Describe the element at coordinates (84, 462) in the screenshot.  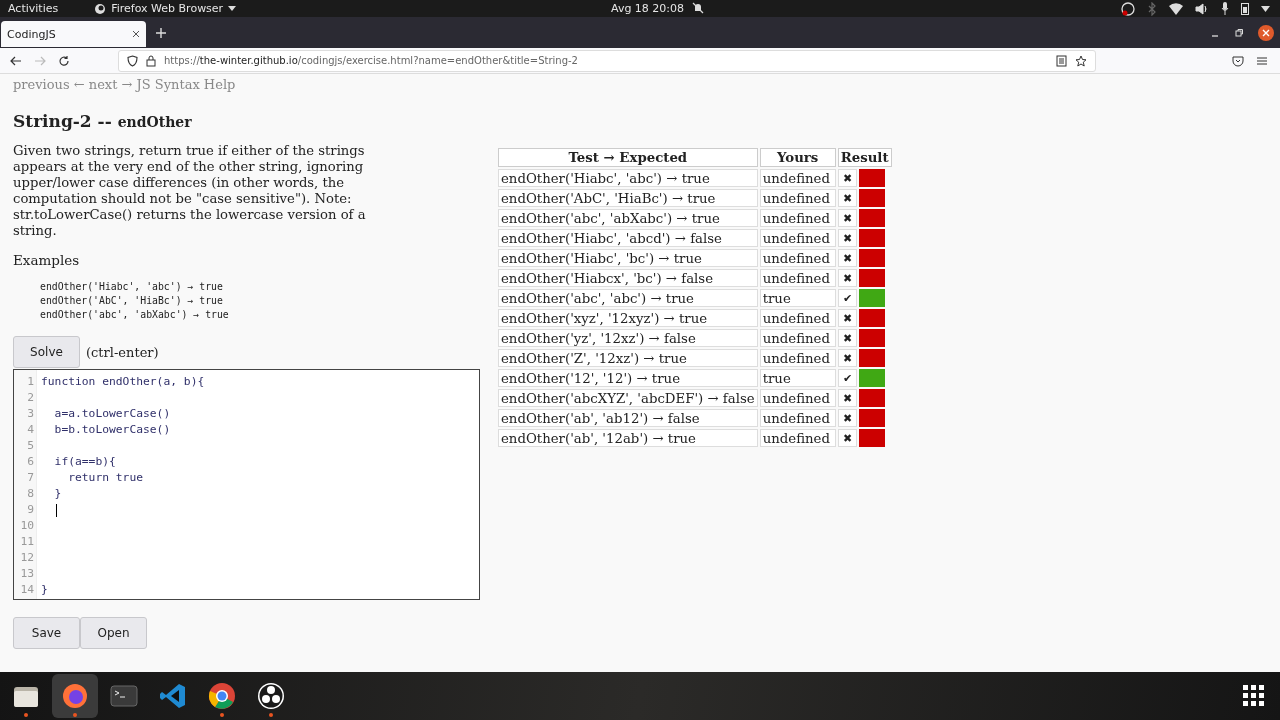
I see `code-line: if(a==b){` at that location.